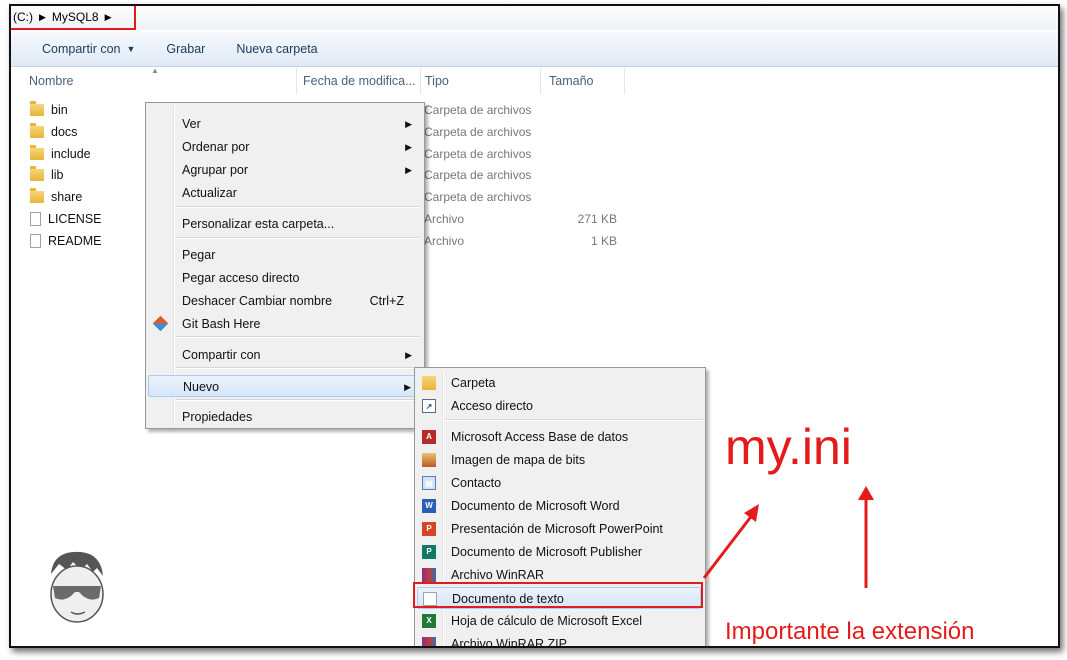 The width and height of the screenshot is (1067, 660). What do you see at coordinates (866, 493) in the screenshot?
I see `arrowhead-vertical` at bounding box center [866, 493].